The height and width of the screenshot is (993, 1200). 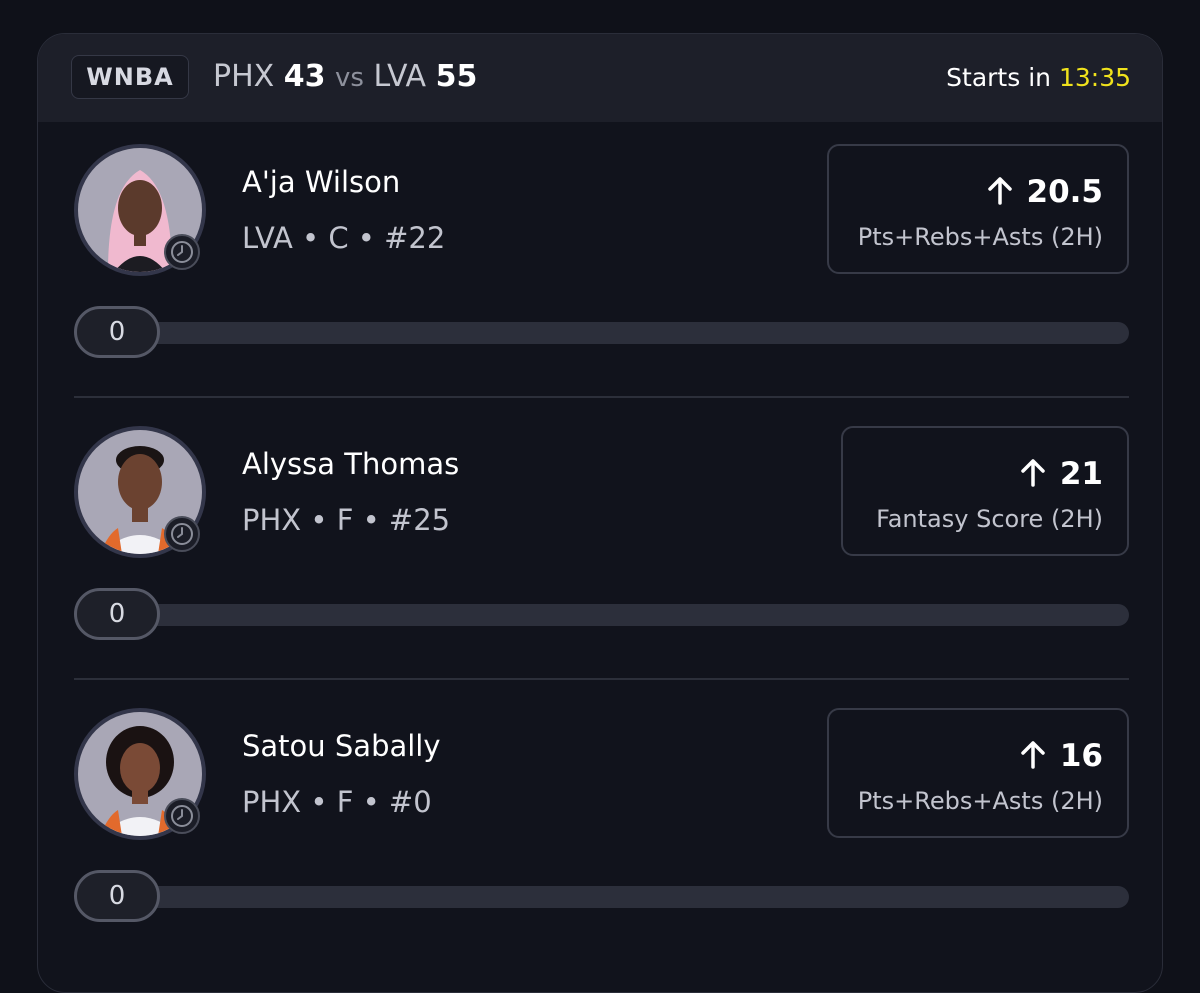 What do you see at coordinates (337, 802) in the screenshot?
I see `player-meta: PHX • F • #0` at bounding box center [337, 802].